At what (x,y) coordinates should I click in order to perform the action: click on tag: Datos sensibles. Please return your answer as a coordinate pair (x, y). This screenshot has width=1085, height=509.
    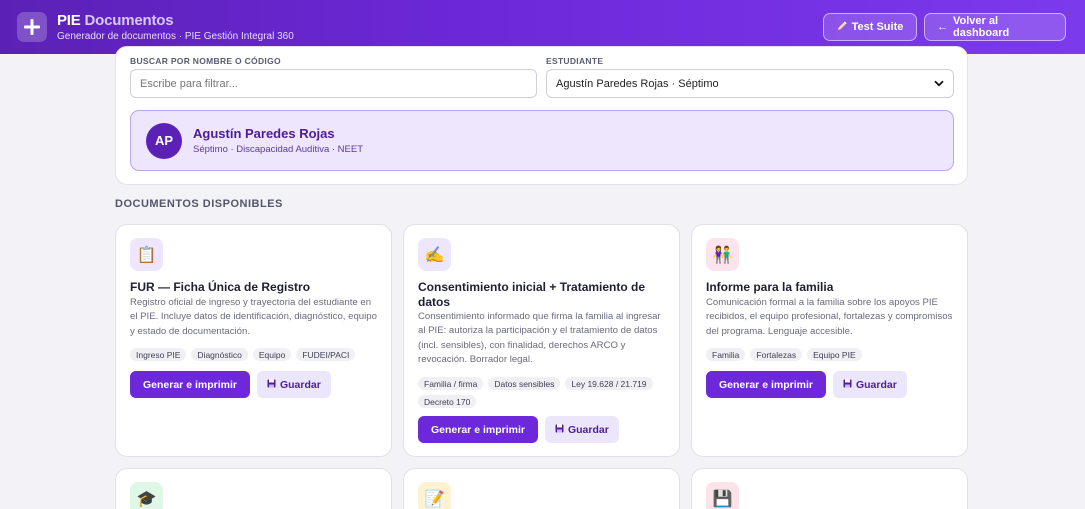
    Looking at the image, I should click on (524, 383).